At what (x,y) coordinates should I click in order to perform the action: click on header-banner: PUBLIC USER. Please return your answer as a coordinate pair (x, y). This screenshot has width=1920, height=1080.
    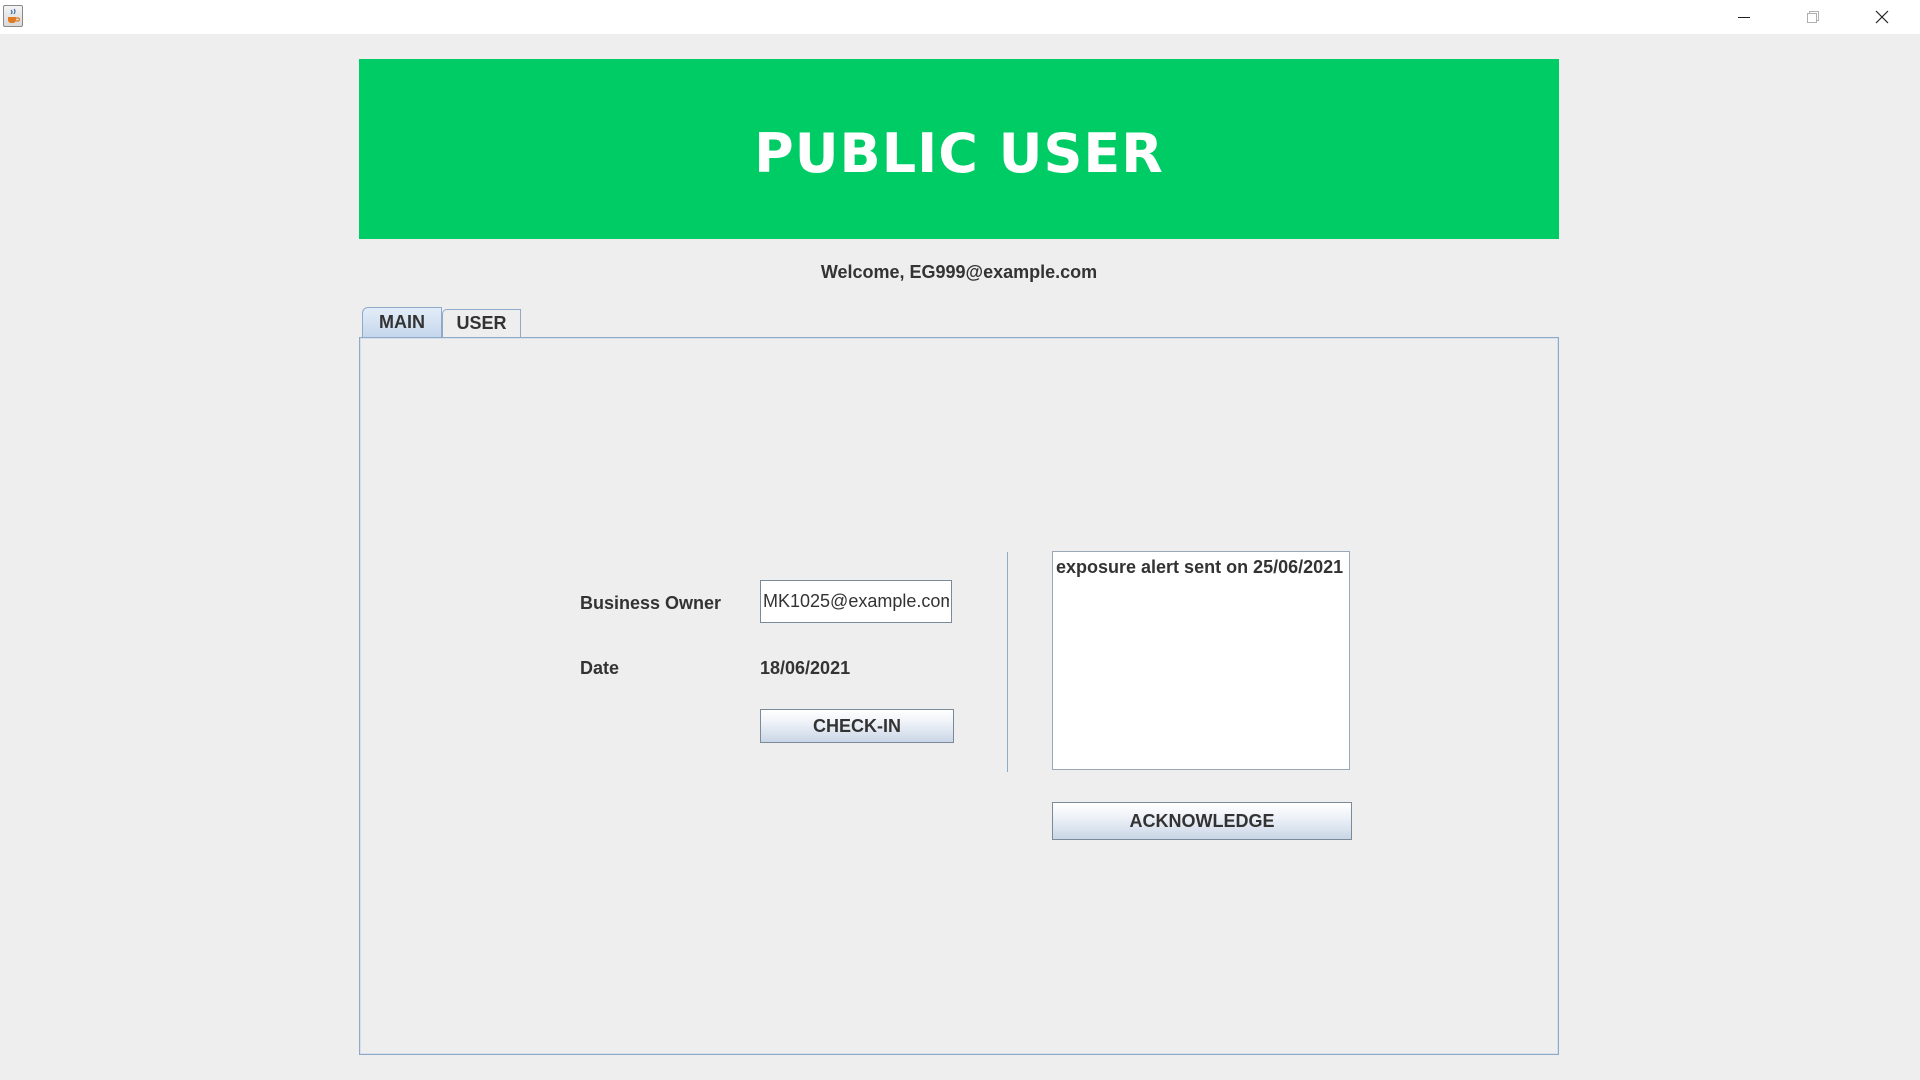
    Looking at the image, I should click on (959, 149).